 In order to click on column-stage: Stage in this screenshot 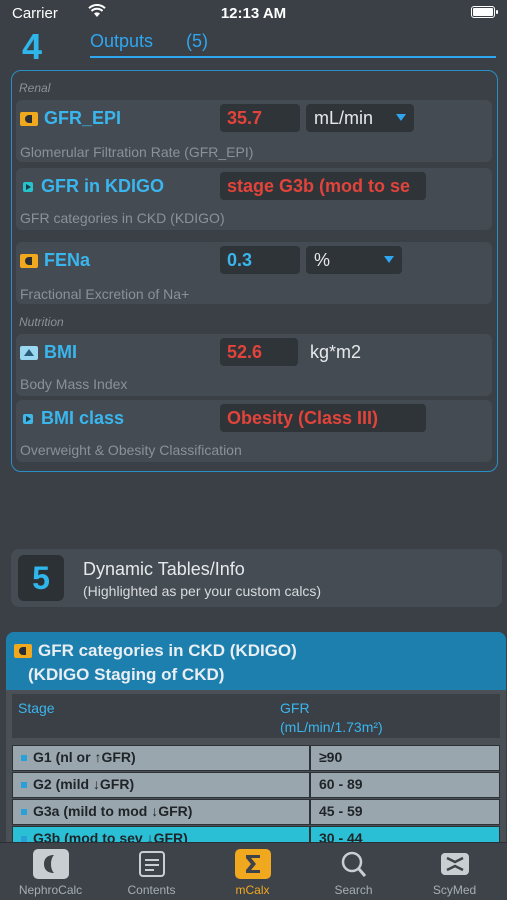, I will do `click(36, 708)`.